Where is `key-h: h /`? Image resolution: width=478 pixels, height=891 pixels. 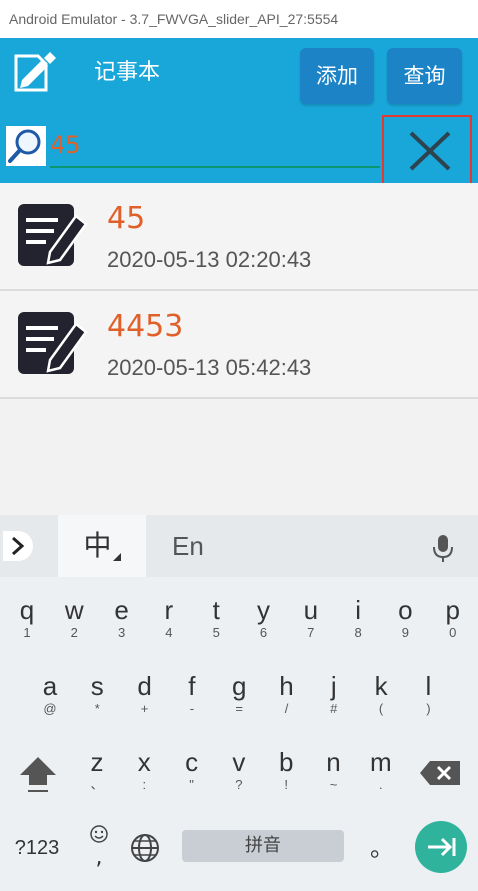
key-h: h / is located at coordinates (287, 696).